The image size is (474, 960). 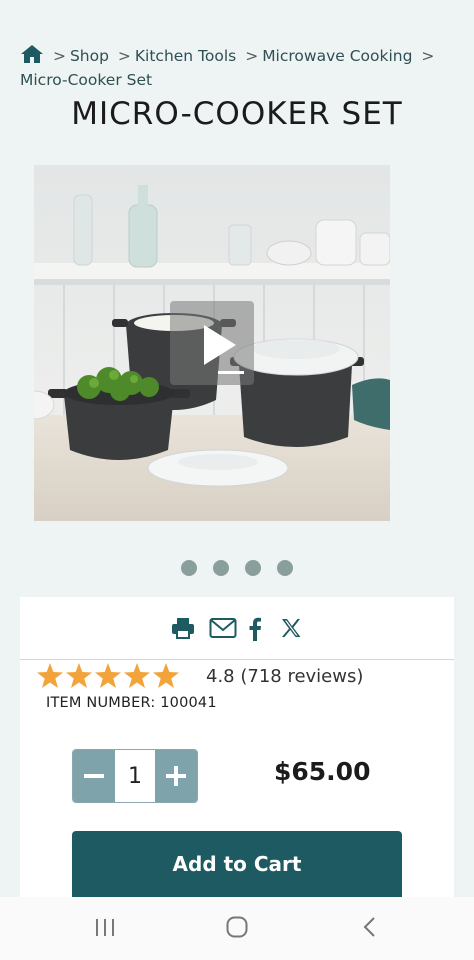 I want to click on breadcrumb-item-microwave-cooking: Microwave Cooking, so click(x=337, y=56).